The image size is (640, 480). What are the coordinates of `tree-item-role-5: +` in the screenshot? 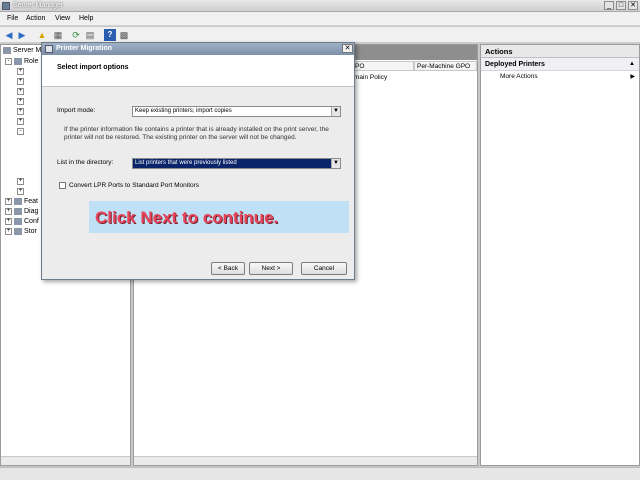 It's located at (21, 112).